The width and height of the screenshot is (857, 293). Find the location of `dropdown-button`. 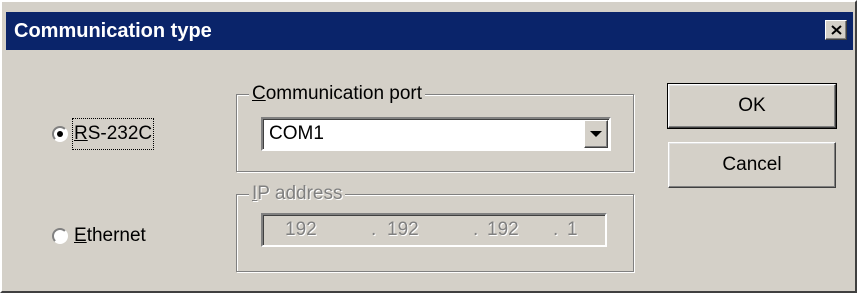

dropdown-button is located at coordinates (596, 134).